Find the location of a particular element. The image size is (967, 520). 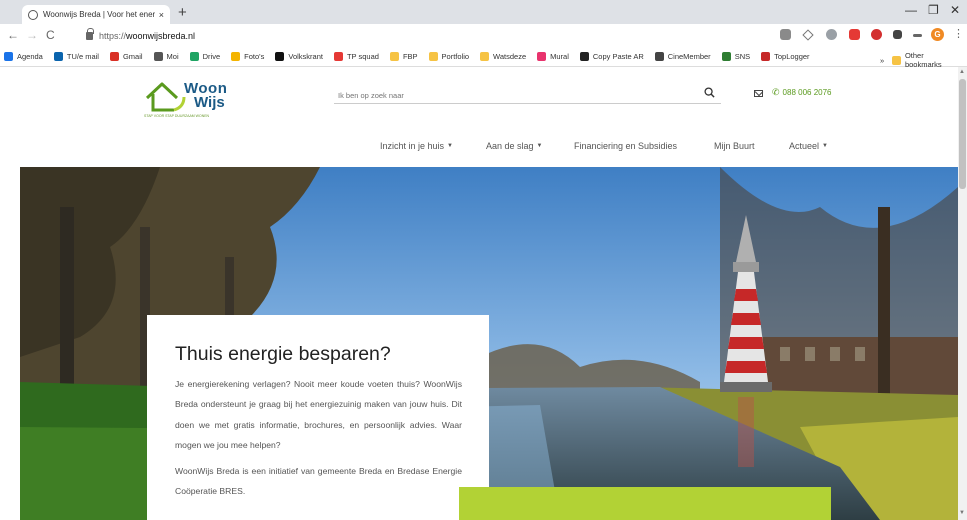

bookmark-item: Volkskrant is located at coordinates (299, 56).